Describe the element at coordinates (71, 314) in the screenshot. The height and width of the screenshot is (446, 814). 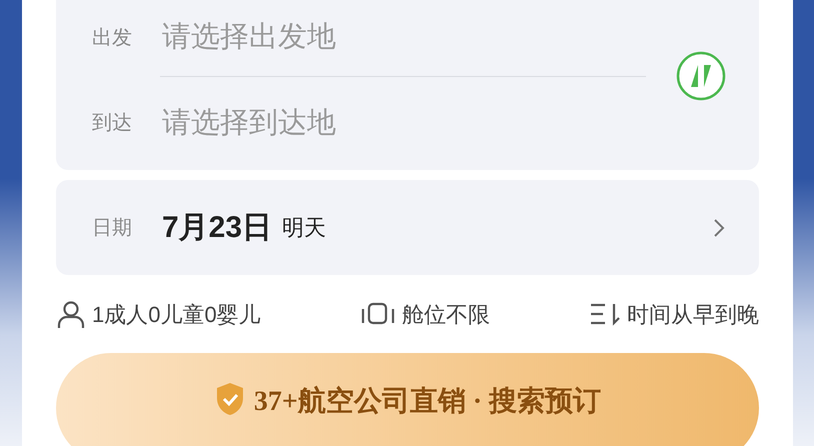
I see `person-icon` at that location.